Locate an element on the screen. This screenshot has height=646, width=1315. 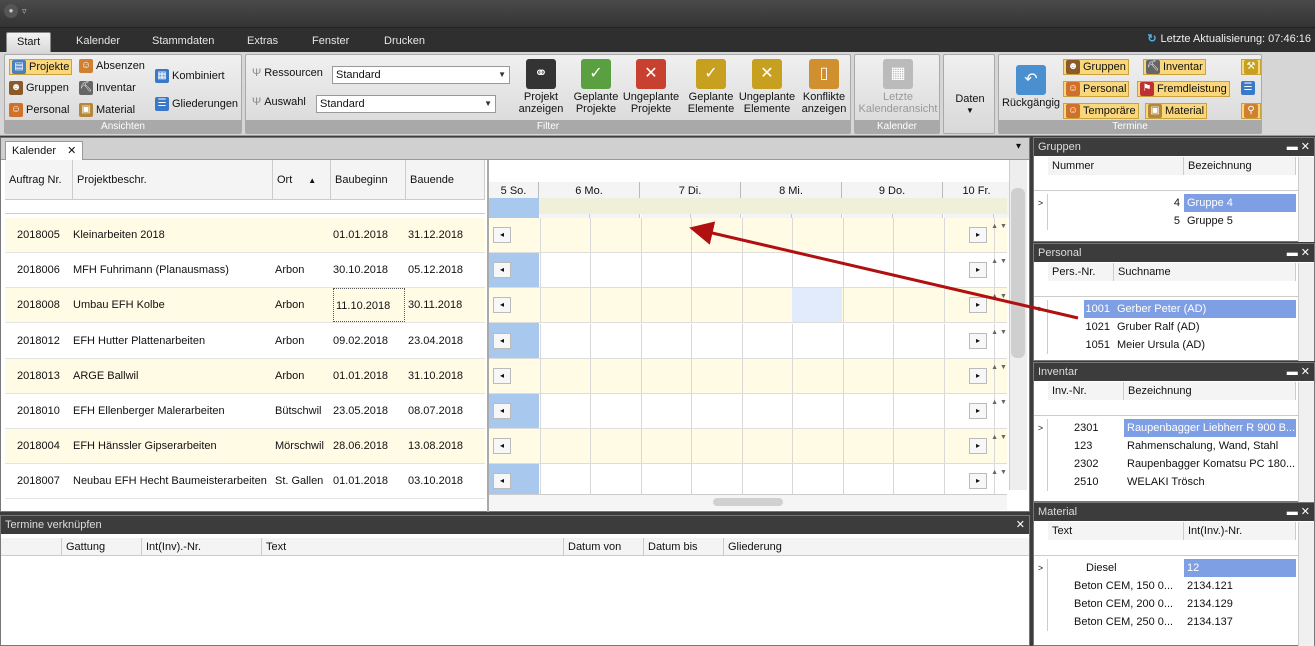
panel-row-key: 4 is located at coordinates (1117, 203).